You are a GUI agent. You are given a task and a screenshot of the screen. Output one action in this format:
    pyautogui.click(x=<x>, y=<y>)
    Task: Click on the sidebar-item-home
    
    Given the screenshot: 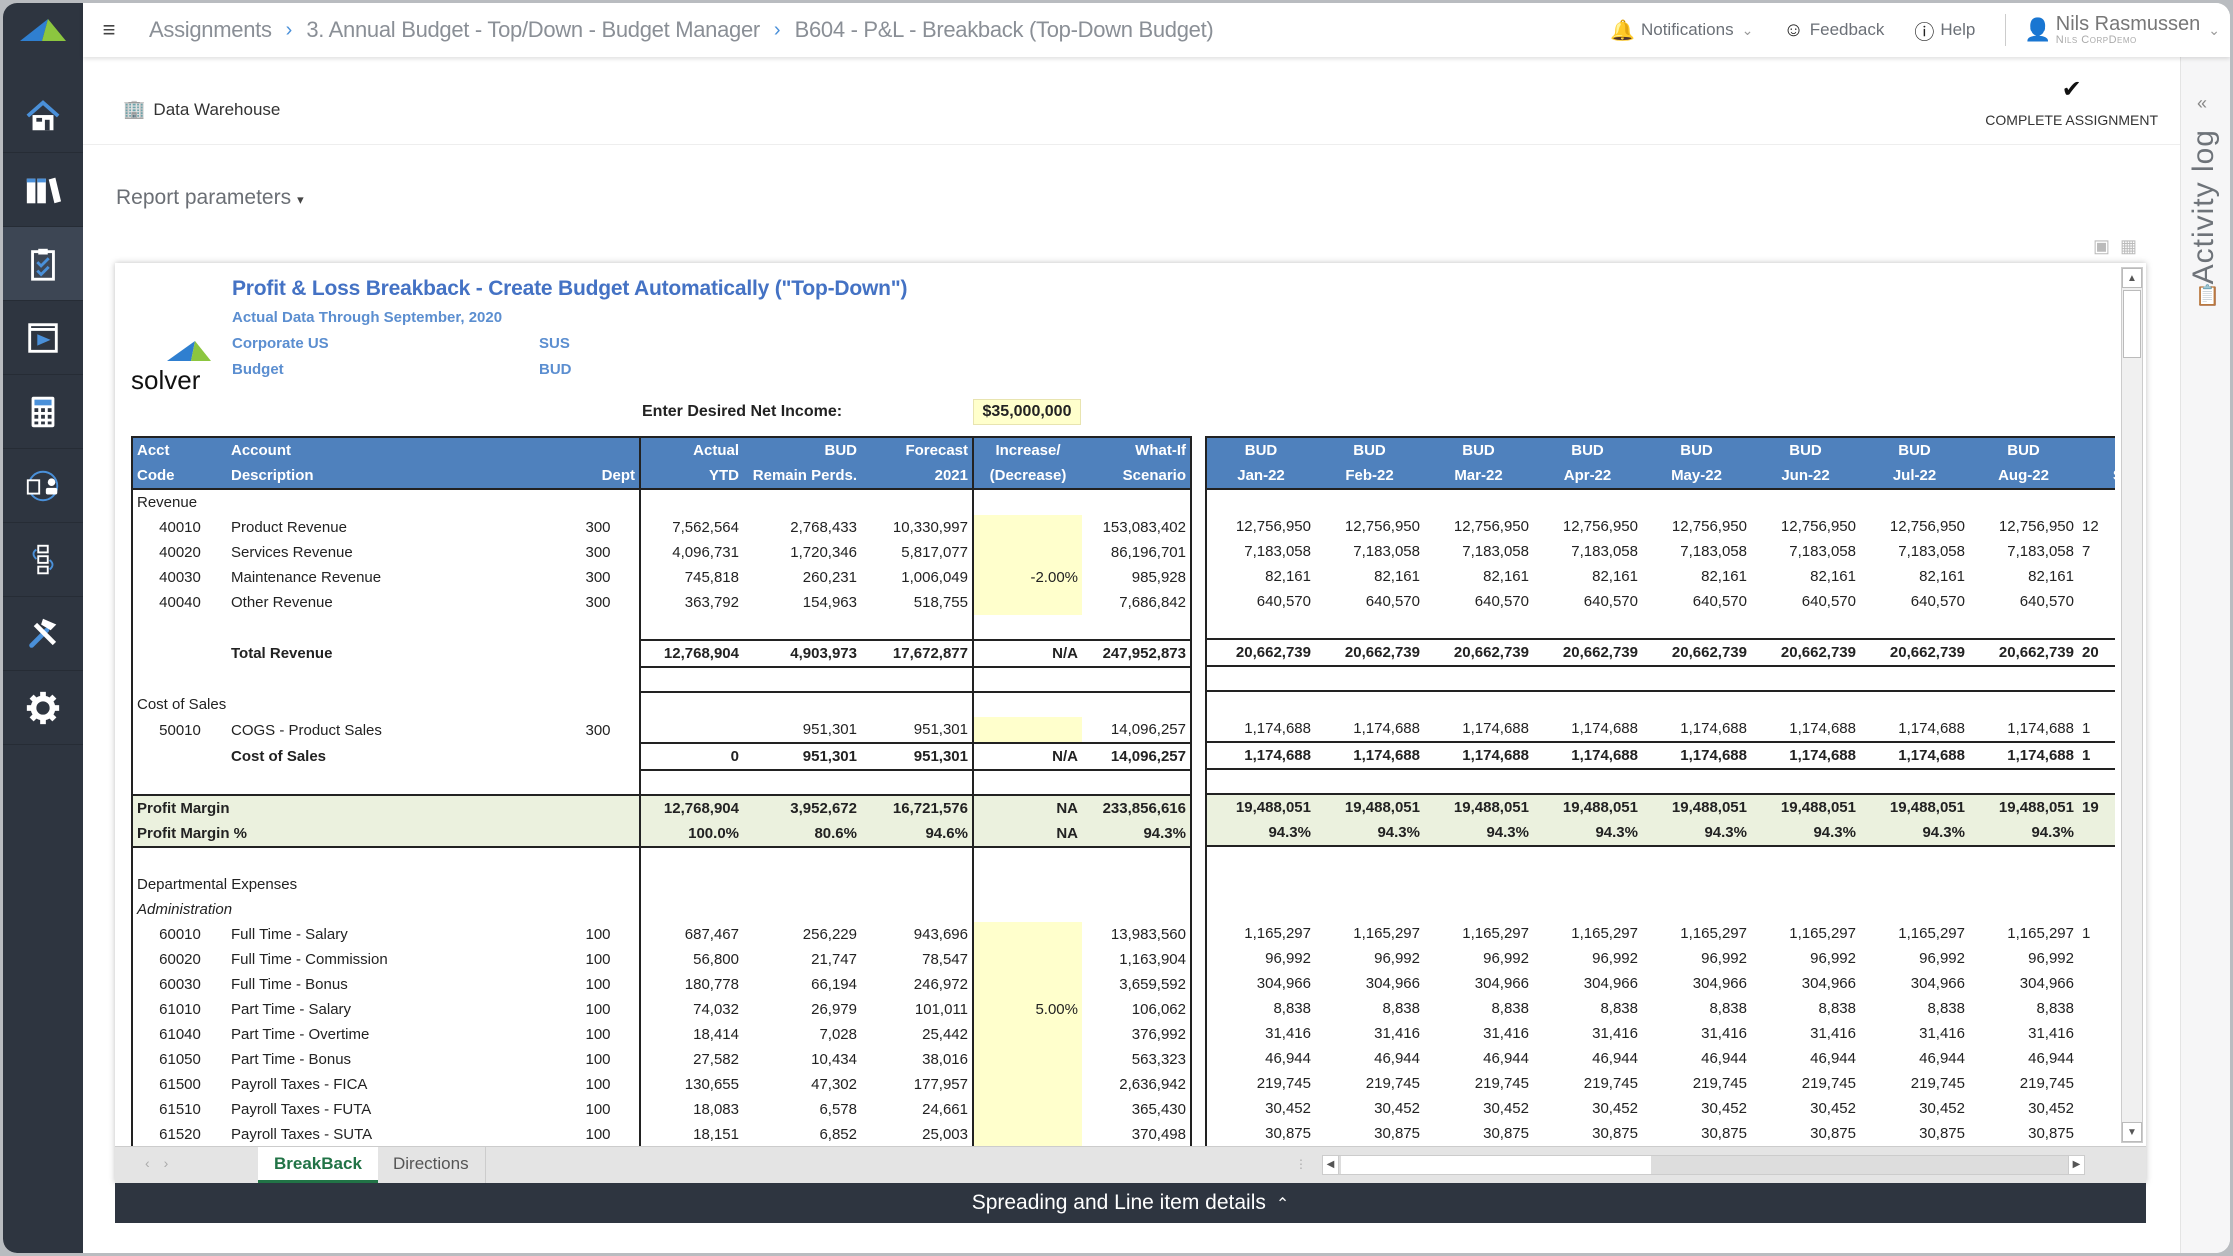 What is the action you would take?
    pyautogui.click(x=43, y=116)
    